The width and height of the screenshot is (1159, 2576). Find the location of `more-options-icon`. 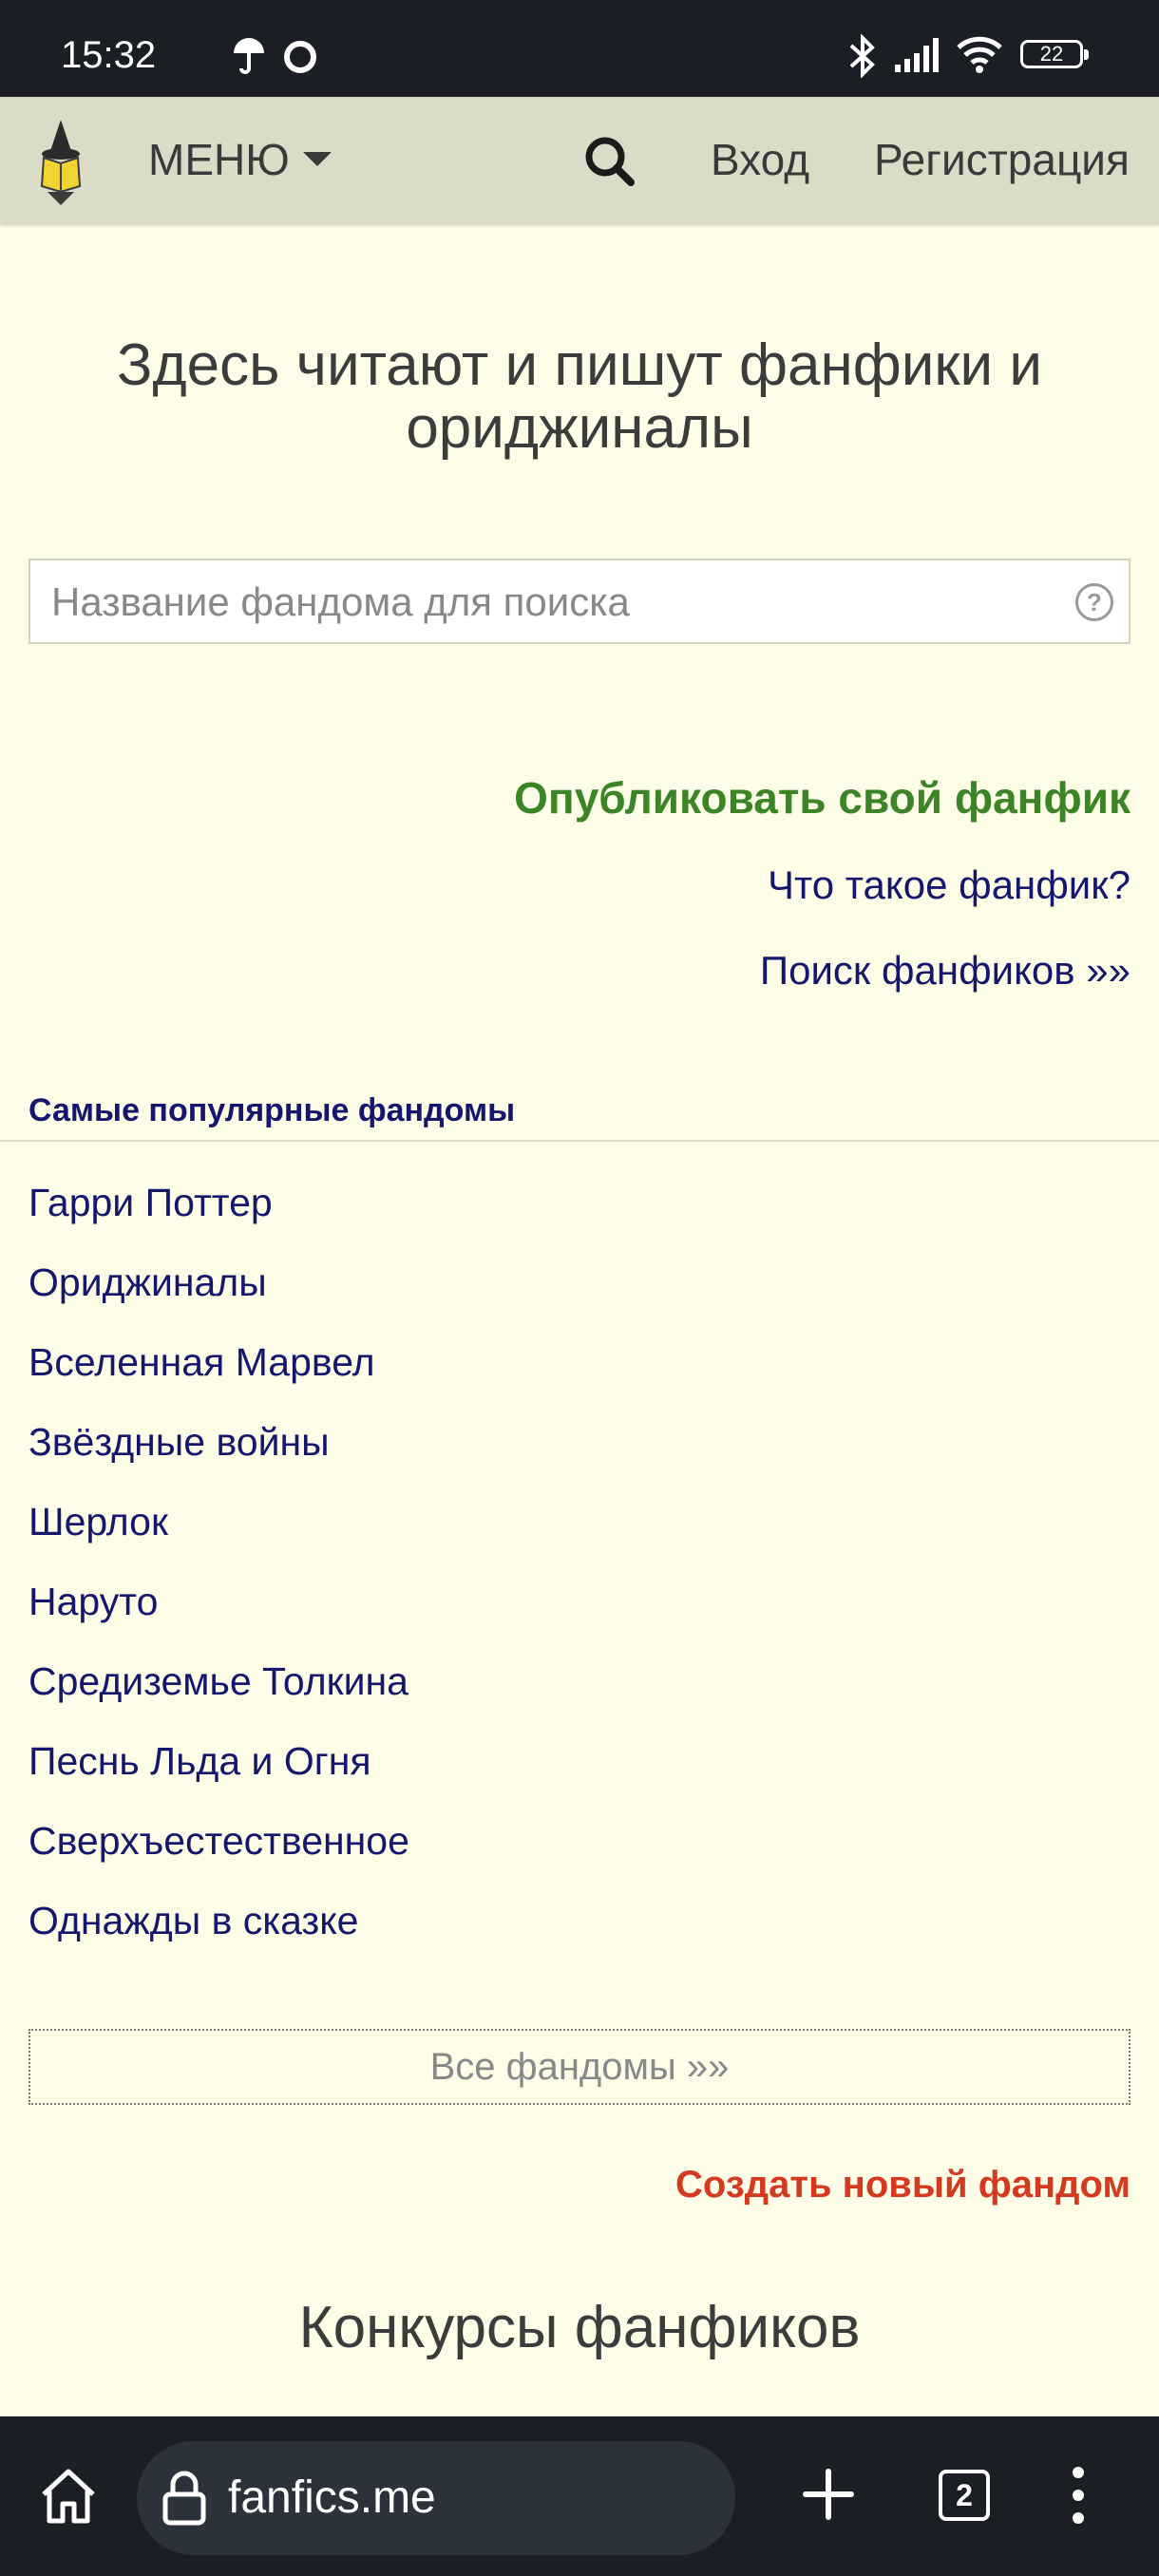

more-options-icon is located at coordinates (1078, 2495).